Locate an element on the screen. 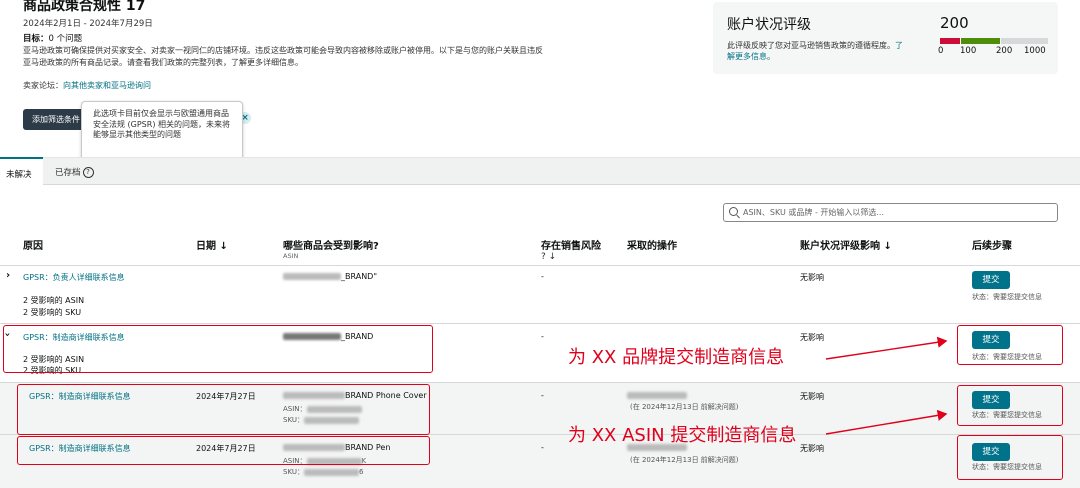 Image resolution: width=1080 pixels, height=488 pixels. annotation-arrows is located at coordinates (886, 385).